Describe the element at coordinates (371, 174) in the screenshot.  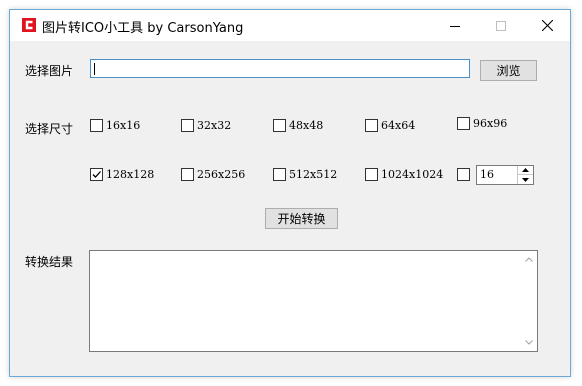
I see `size-1024-checkbox` at that location.